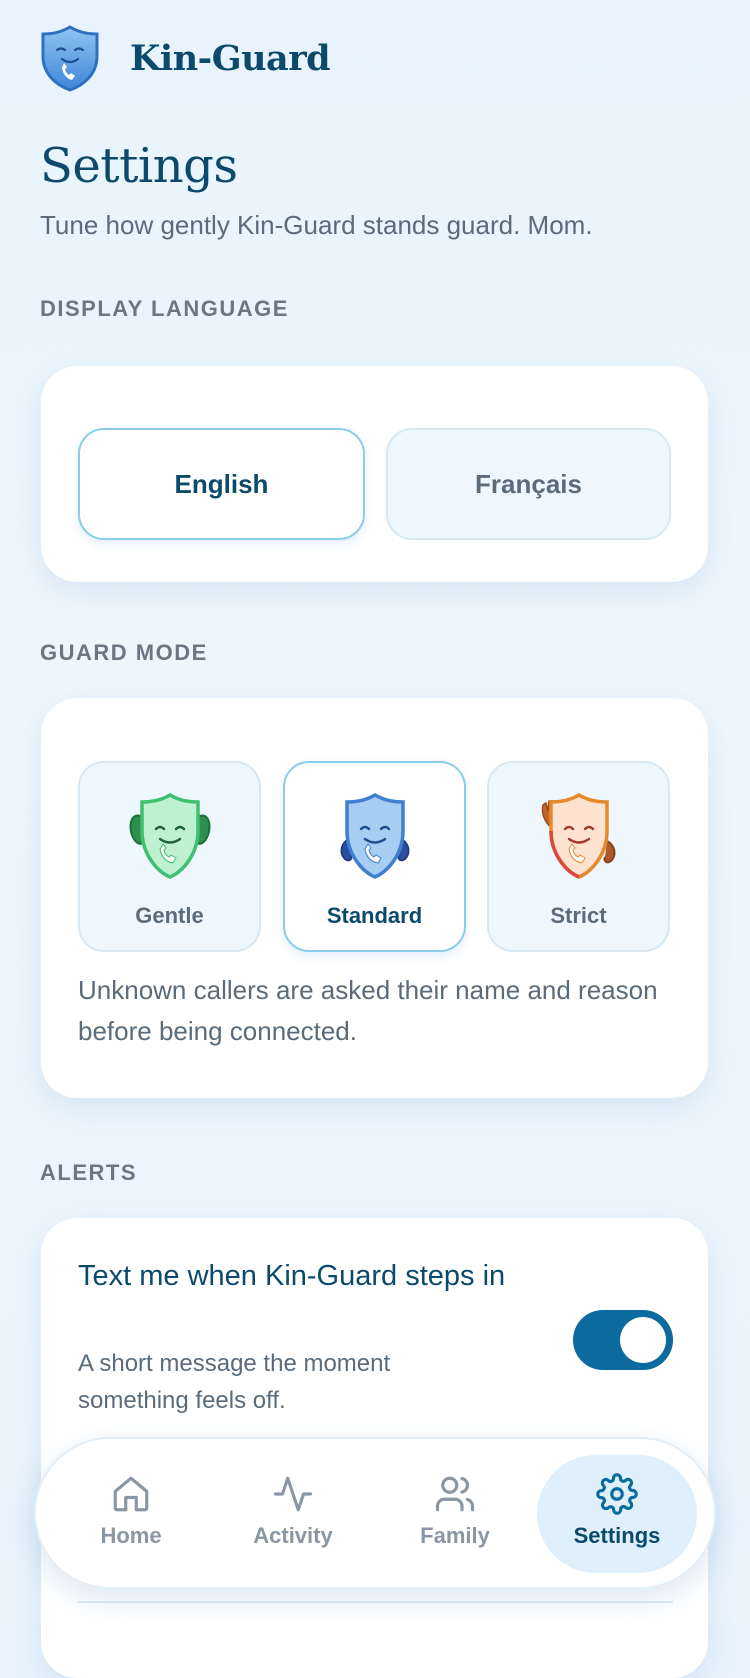 This screenshot has height=1678, width=750. What do you see at coordinates (374, 915) in the screenshot?
I see `guard-mode-standard-label: Standard` at bounding box center [374, 915].